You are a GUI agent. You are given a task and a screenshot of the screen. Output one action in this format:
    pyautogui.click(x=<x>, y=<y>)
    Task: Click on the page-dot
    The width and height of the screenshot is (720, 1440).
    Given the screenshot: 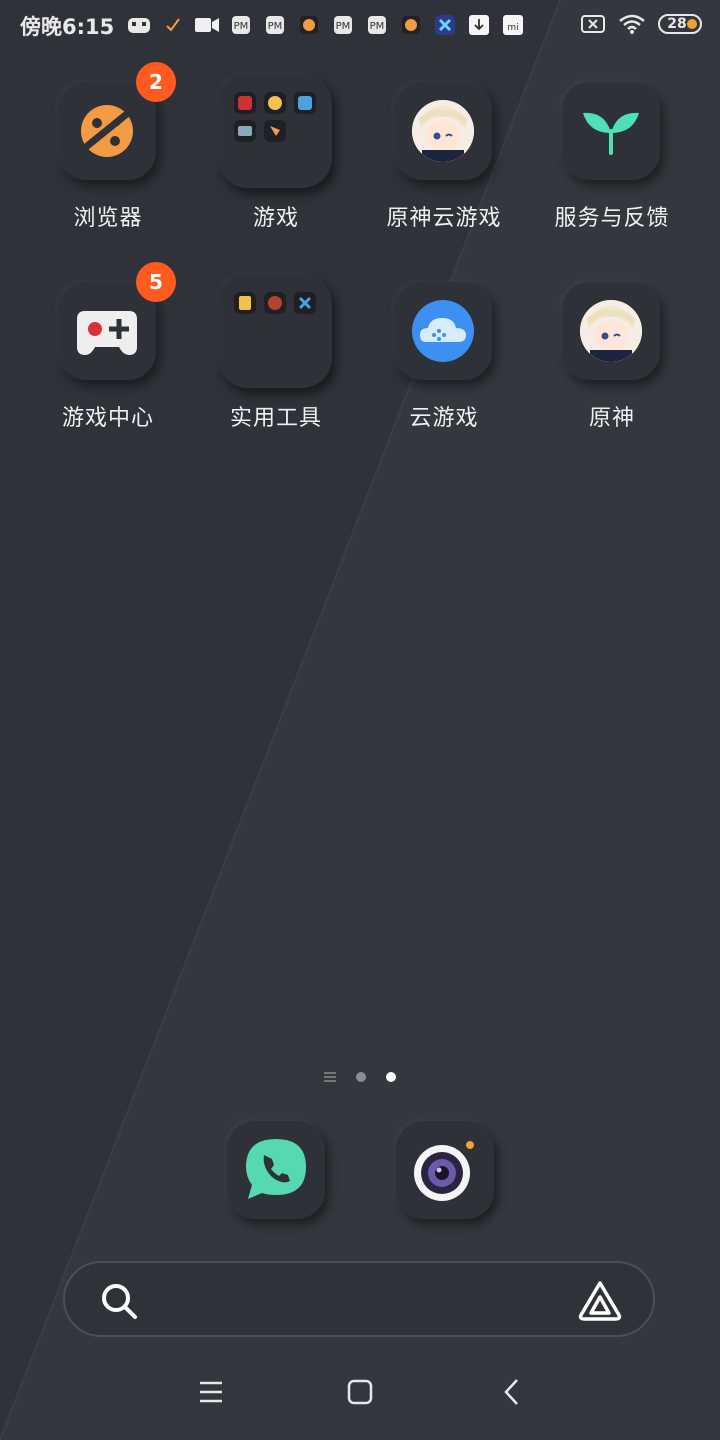 What is the action you would take?
    pyautogui.click(x=361, y=1077)
    